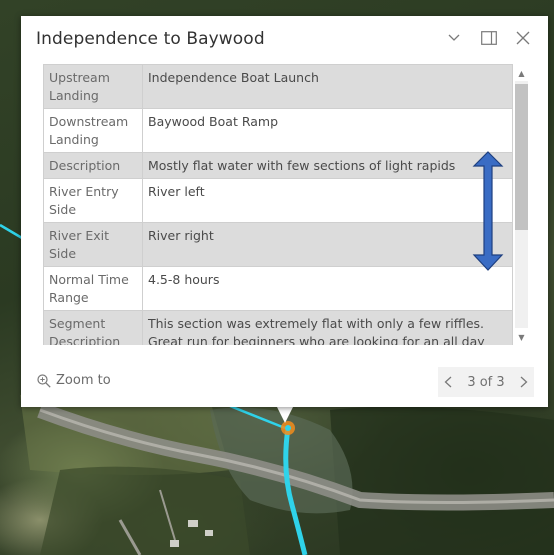 The width and height of the screenshot is (554, 555). Describe the element at coordinates (327, 130) in the screenshot. I see `field-value: Baywood Boat Ramp` at that location.